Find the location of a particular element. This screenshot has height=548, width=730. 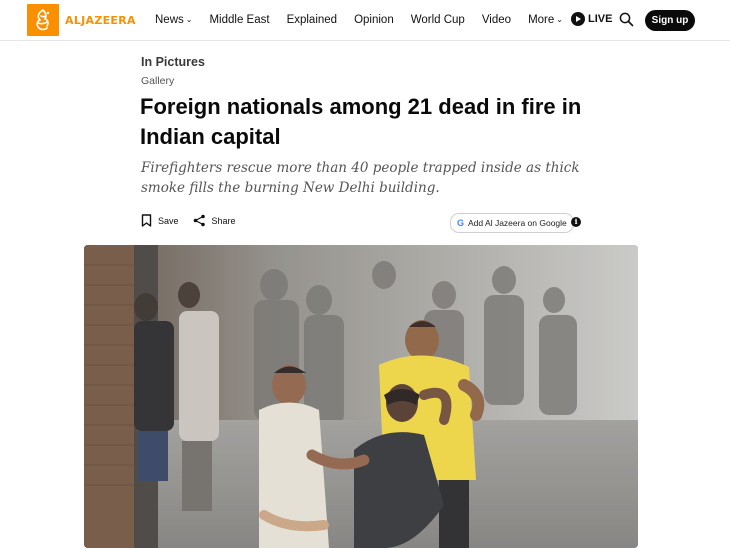

article-actions: Save Share is located at coordinates (195, 220).